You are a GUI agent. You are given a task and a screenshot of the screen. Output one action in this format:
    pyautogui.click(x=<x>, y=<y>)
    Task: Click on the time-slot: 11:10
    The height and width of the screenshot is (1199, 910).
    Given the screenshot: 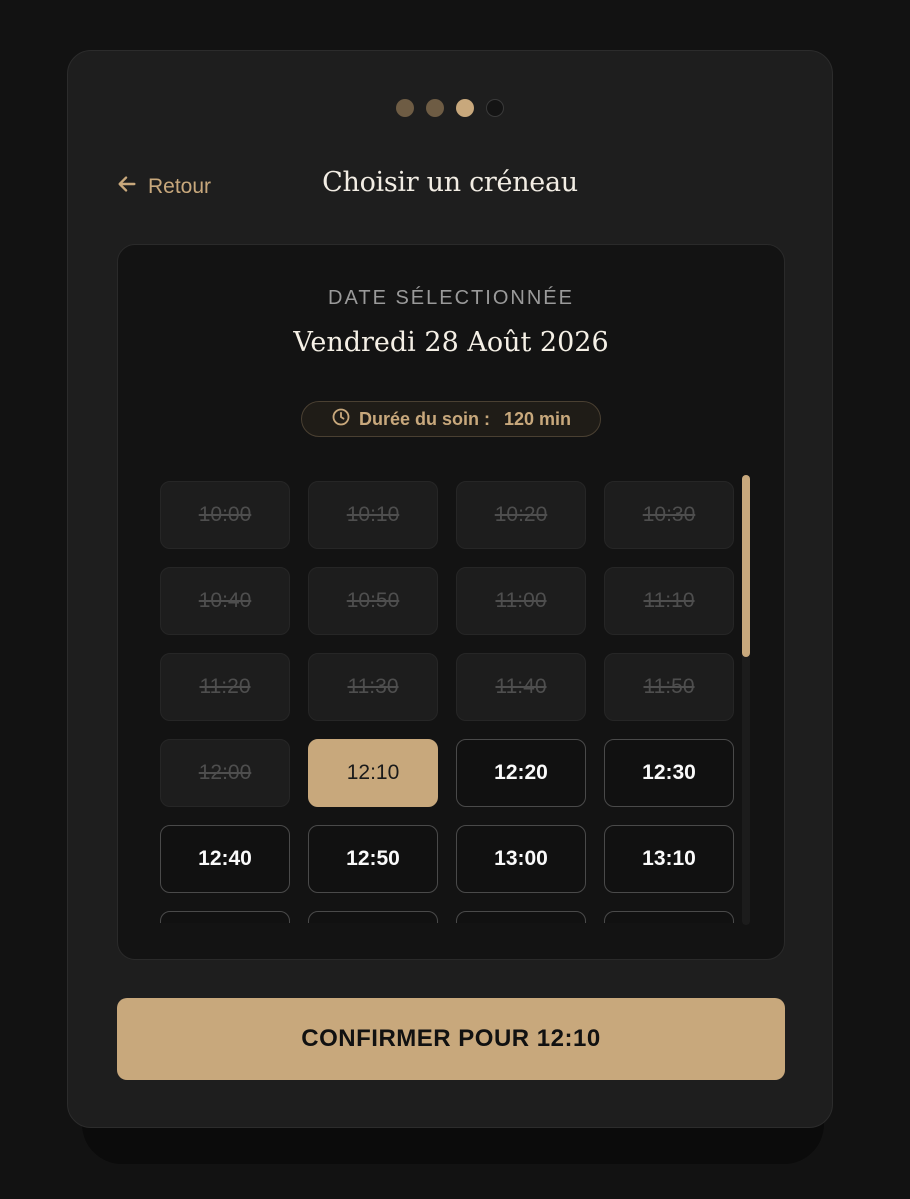 What is the action you would take?
    pyautogui.click(x=669, y=601)
    